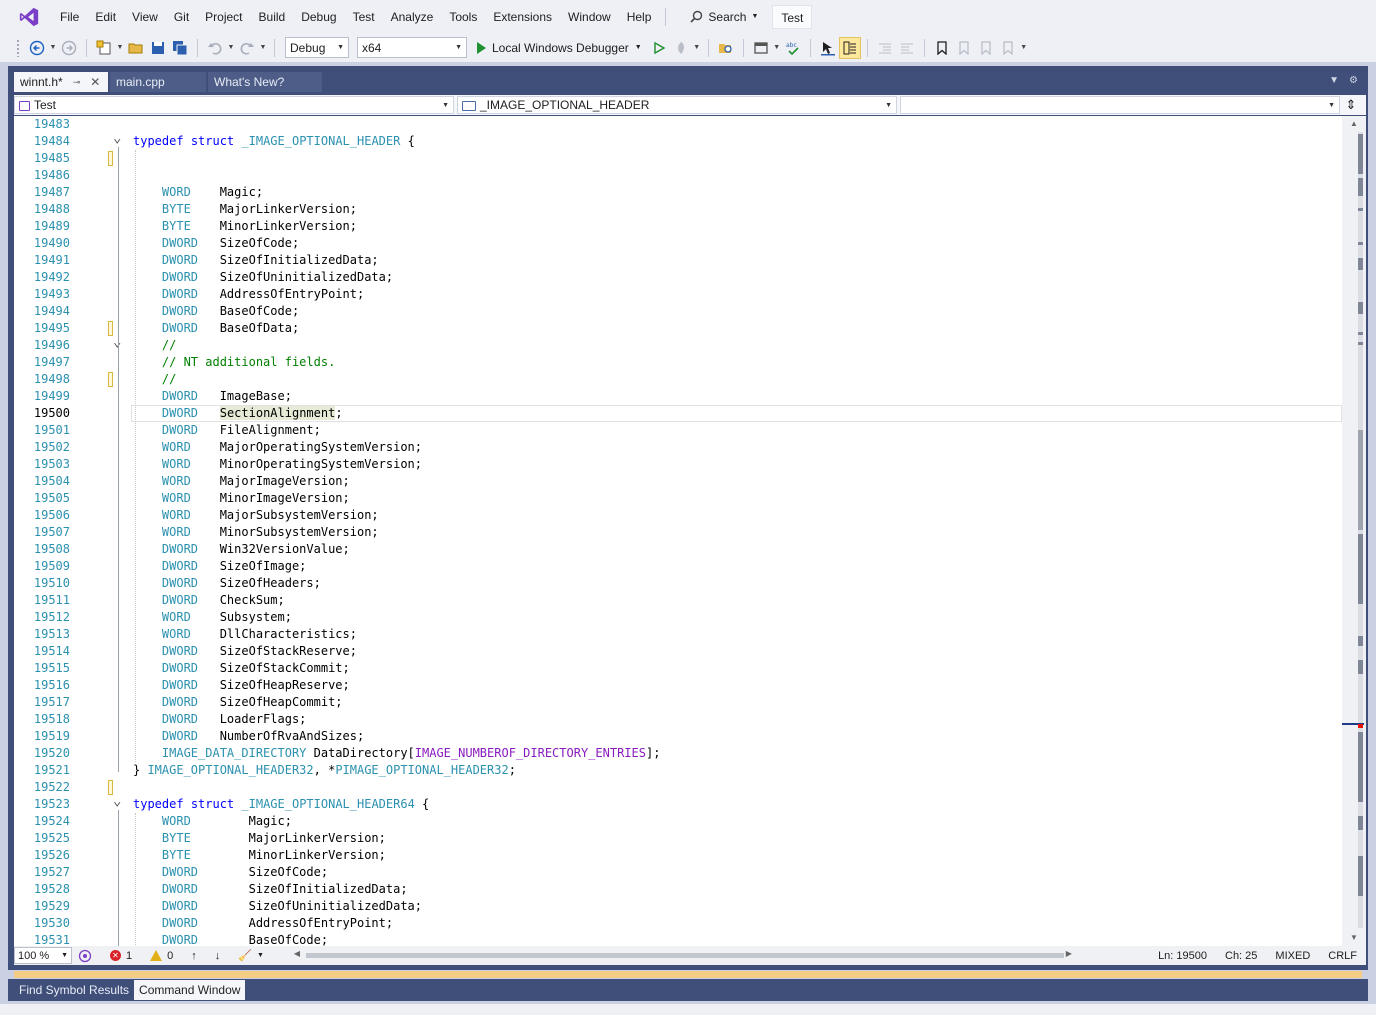 The image size is (1376, 1015). Describe the element at coordinates (684, 651) in the screenshot. I see `code-line: 19514 DWORD SizeOfStackReserve;` at that location.